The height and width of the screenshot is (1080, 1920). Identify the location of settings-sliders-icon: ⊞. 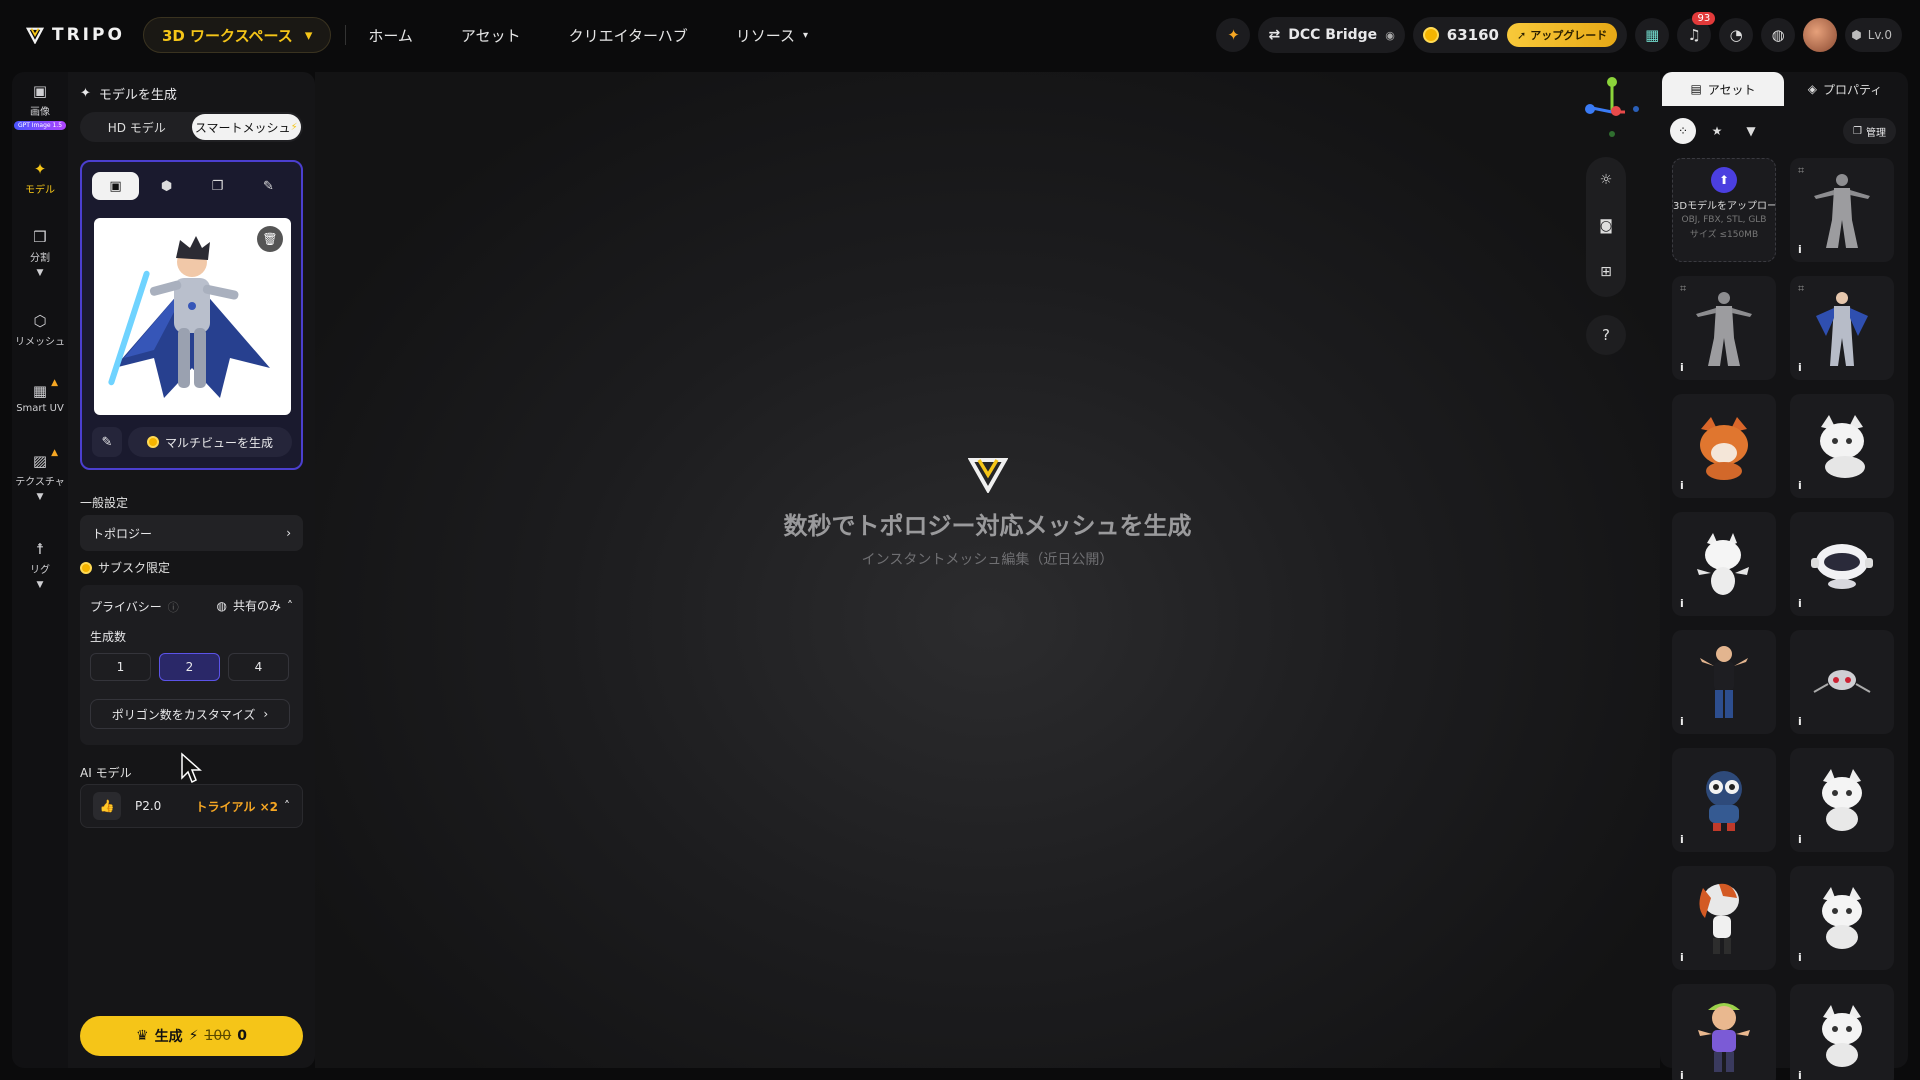
(1606, 272).